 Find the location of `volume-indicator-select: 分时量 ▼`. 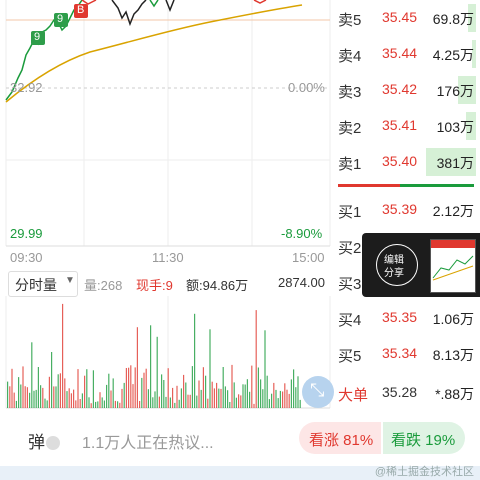

volume-indicator-select: 分时量 ▼ is located at coordinates (43, 284).